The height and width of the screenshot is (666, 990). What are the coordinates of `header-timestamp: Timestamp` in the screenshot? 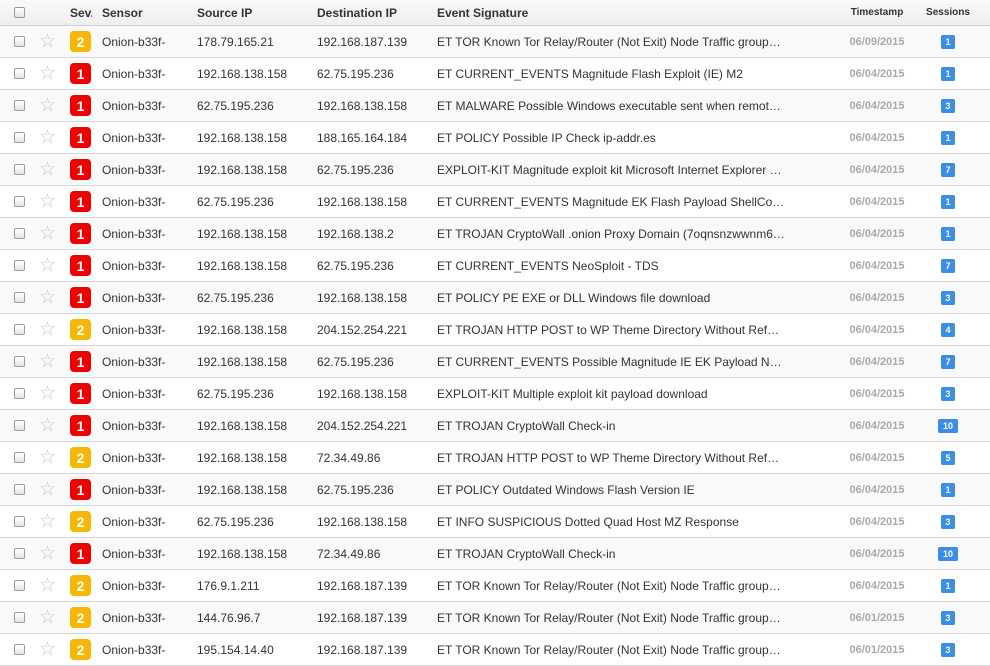 It's located at (877, 12).